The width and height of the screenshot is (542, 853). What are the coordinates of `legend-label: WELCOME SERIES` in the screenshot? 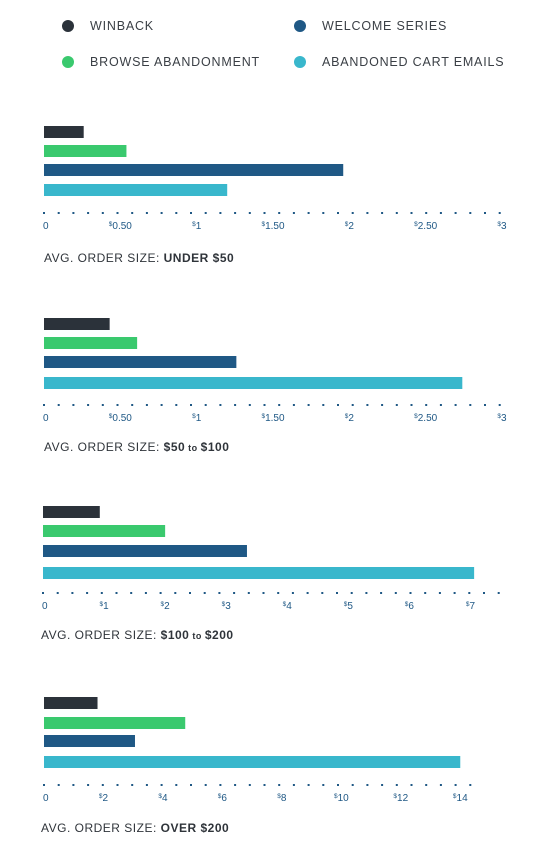 It's located at (385, 26).